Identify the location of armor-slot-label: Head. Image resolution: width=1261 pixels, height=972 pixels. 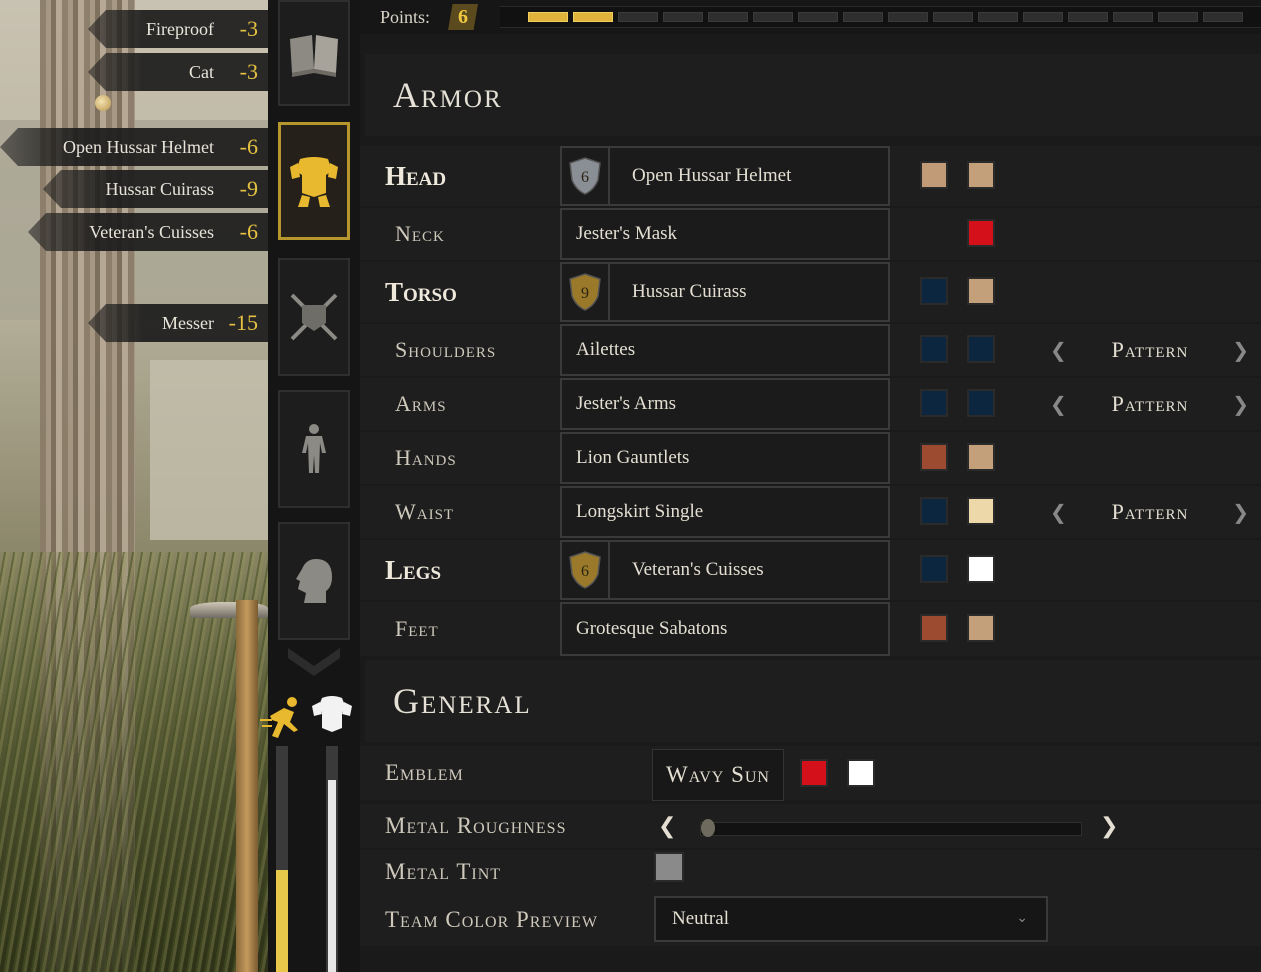
(416, 175).